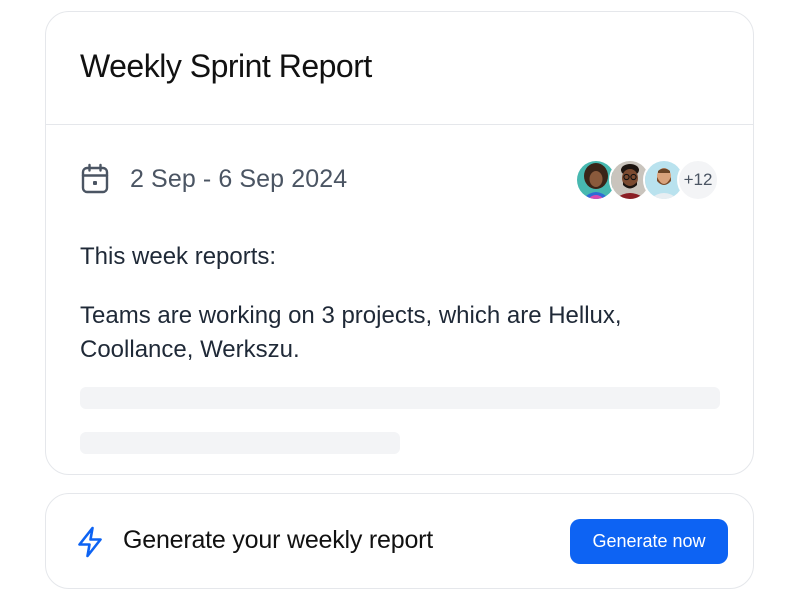  What do you see at coordinates (647, 180) in the screenshot?
I see `participant-avatars: +12` at bounding box center [647, 180].